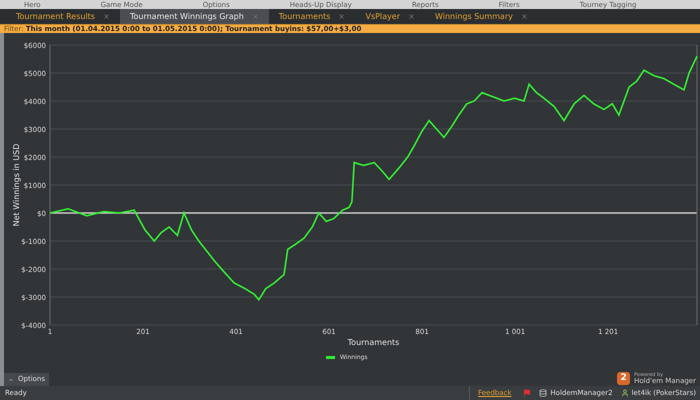 The image size is (700, 400). What do you see at coordinates (527, 393) in the screenshot?
I see `flag-icon` at bounding box center [527, 393].